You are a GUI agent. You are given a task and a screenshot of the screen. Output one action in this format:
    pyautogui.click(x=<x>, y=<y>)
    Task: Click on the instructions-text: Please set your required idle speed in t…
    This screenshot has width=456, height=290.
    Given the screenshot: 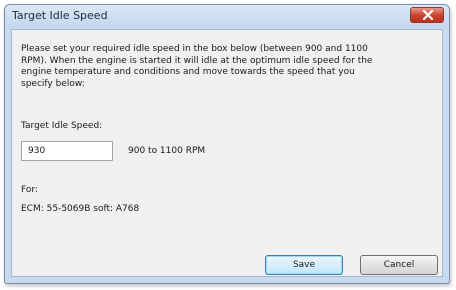 What is the action you would take?
    pyautogui.click(x=197, y=66)
    